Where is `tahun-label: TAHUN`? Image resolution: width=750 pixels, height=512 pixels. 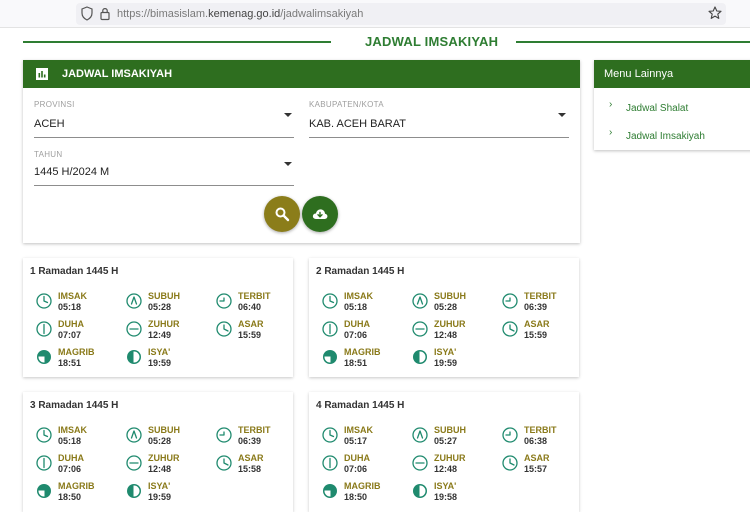 tahun-label: TAHUN is located at coordinates (48, 154).